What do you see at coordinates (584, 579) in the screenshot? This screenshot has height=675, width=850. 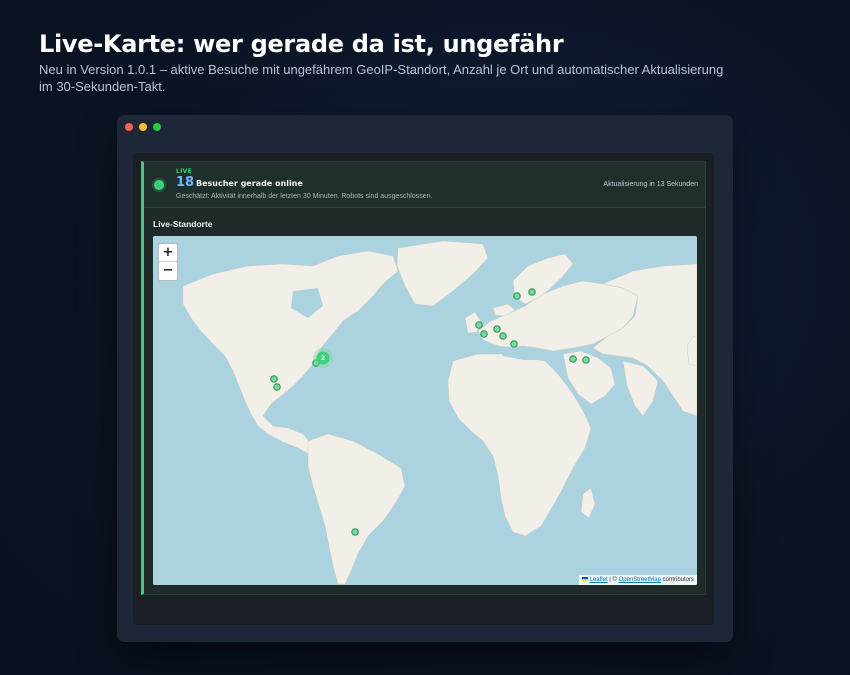 I see `ukraine-flag-icon` at bounding box center [584, 579].